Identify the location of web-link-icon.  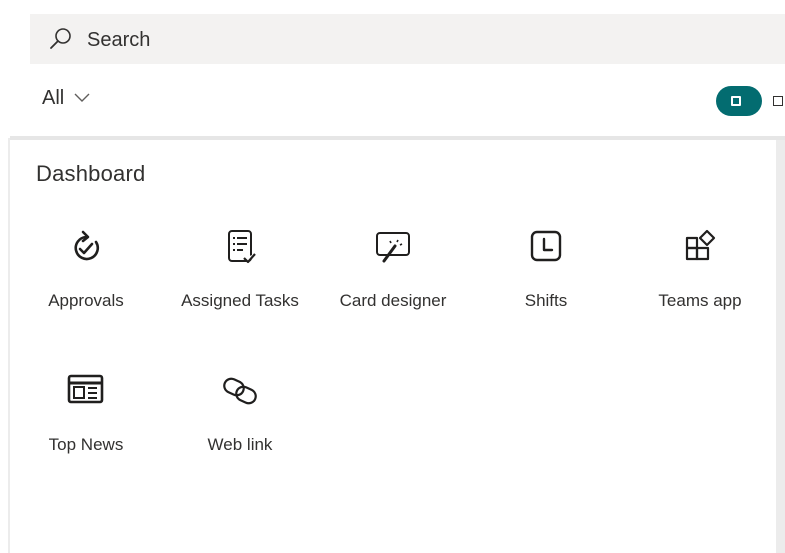
(240, 391).